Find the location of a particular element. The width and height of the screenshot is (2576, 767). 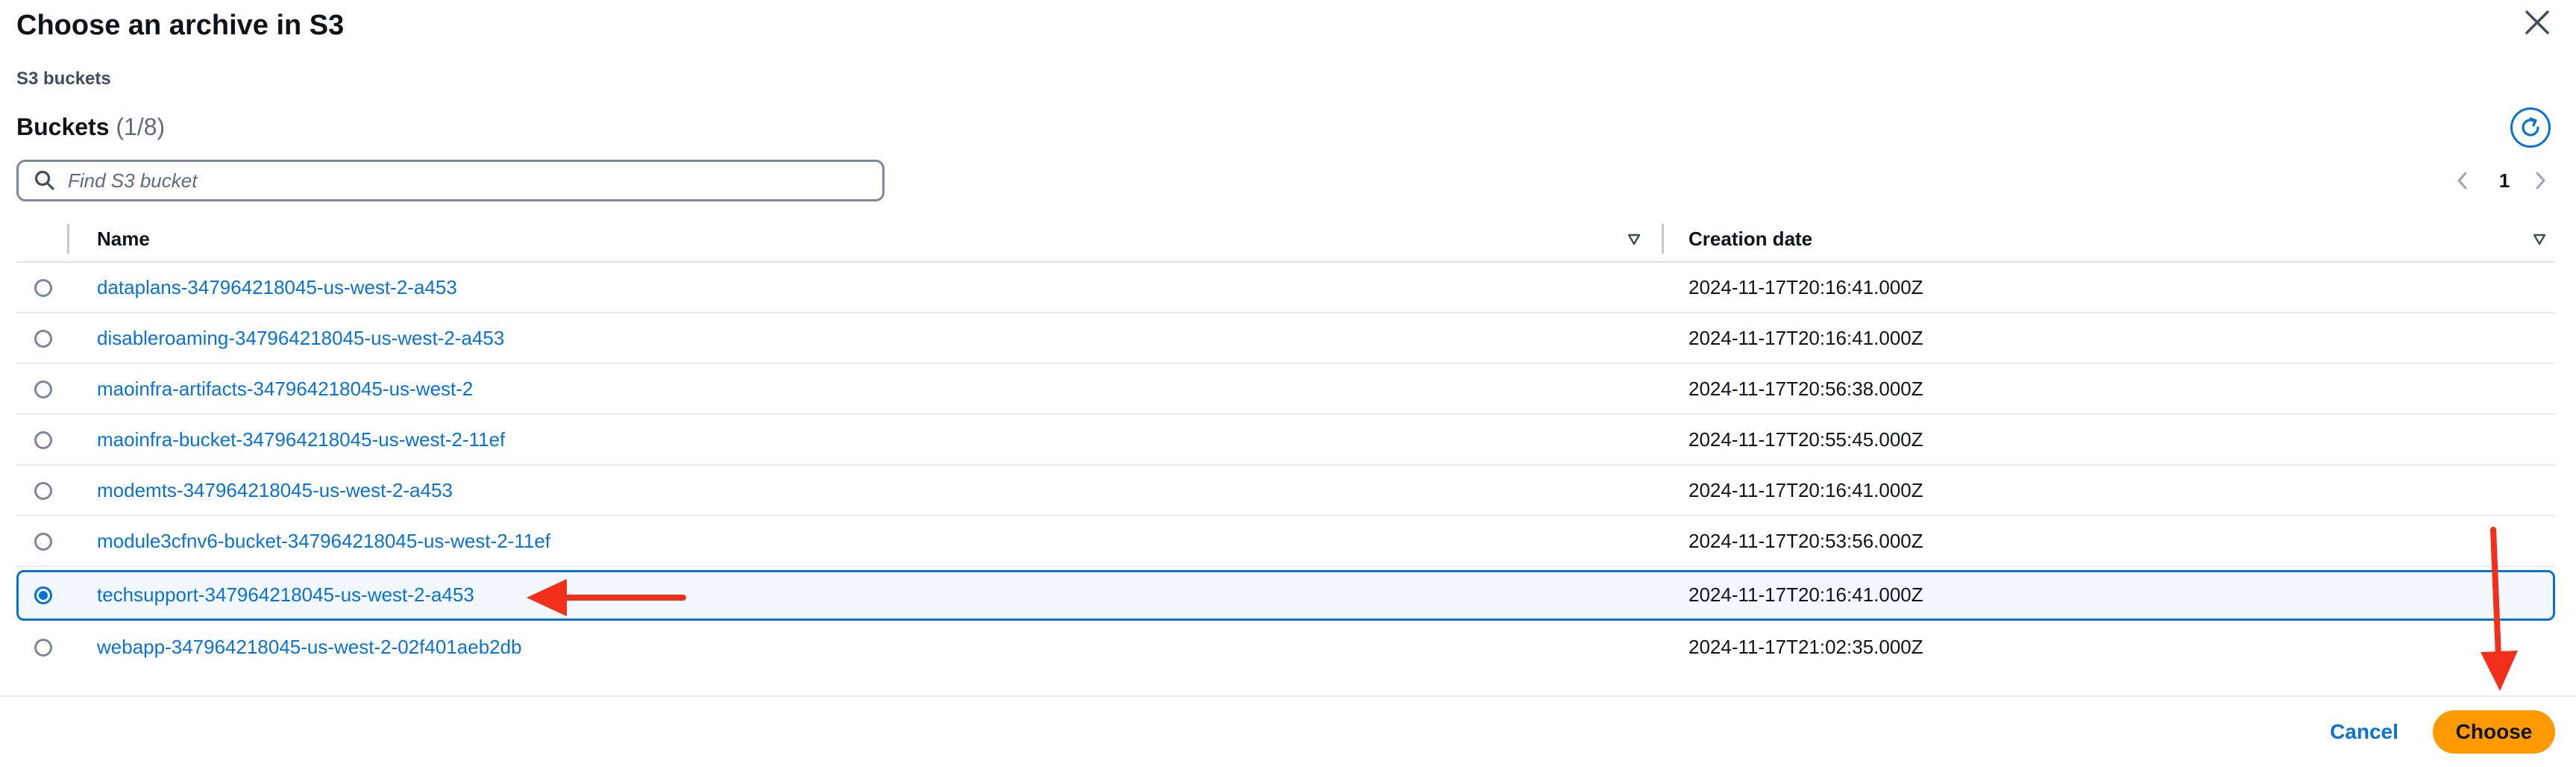

modal-title: Choose an archive in S3 is located at coordinates (181, 26).